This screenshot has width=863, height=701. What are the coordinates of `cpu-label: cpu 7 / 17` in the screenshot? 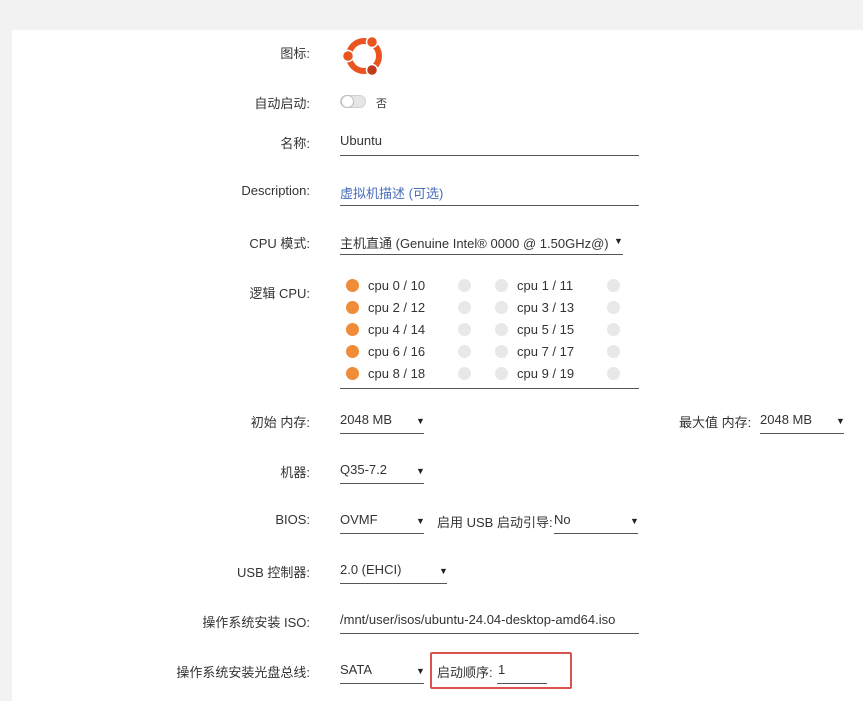 It's located at (546, 351).